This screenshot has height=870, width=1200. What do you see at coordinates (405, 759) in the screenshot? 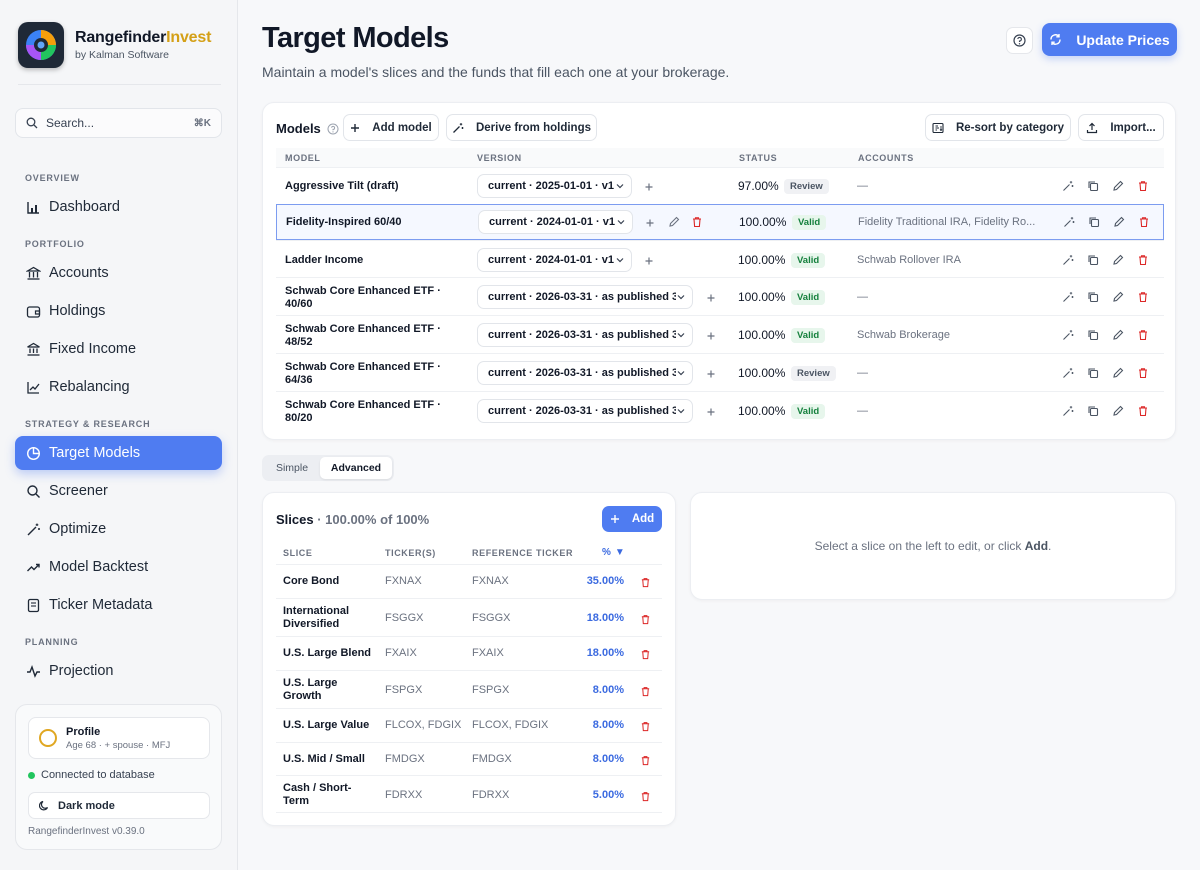
I see `slice-tickers: FMDGX` at bounding box center [405, 759].